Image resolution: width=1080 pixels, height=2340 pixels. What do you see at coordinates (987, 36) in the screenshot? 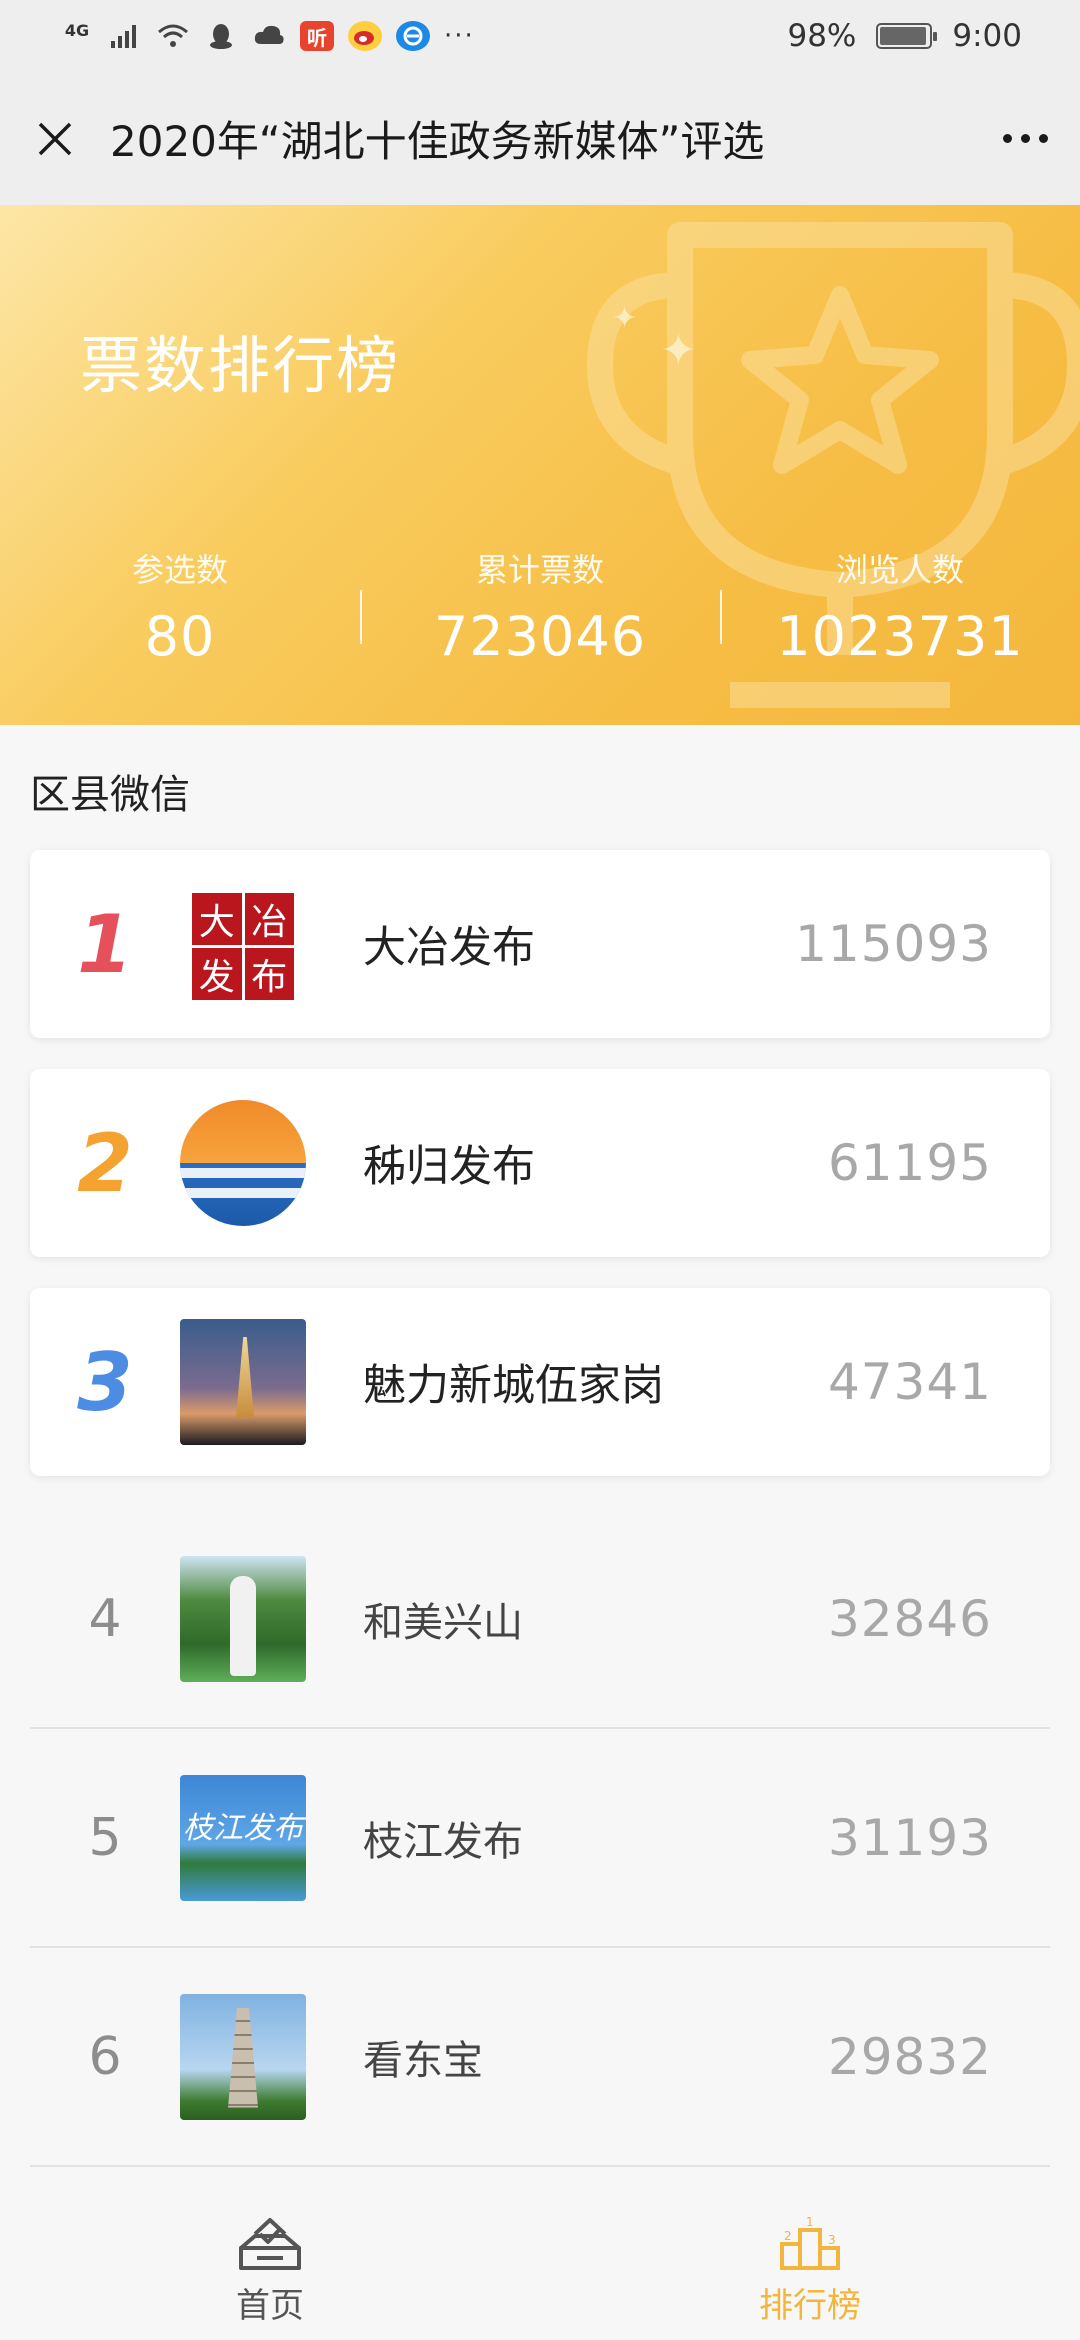
I see `clock: 9:00` at bounding box center [987, 36].